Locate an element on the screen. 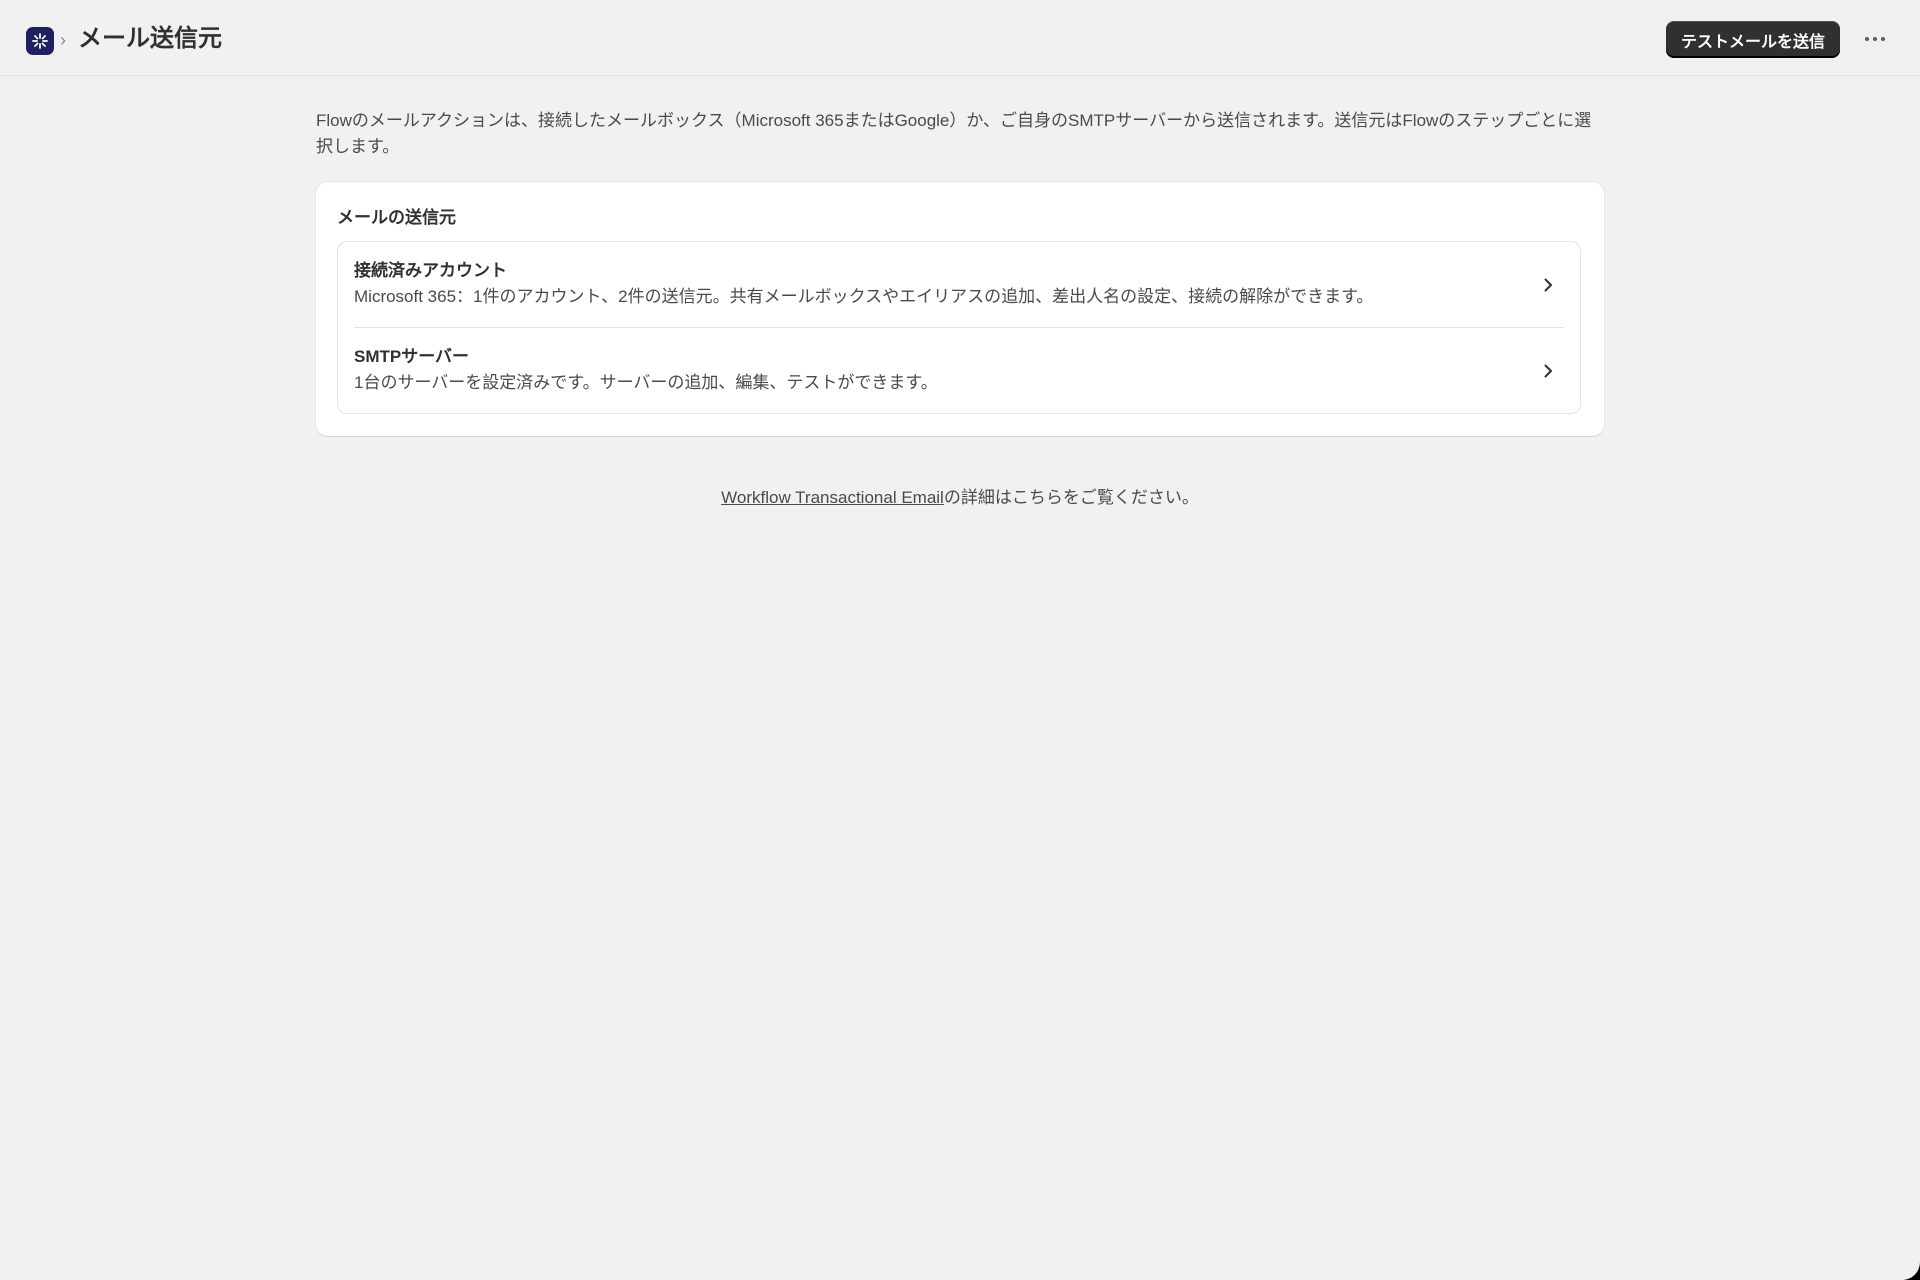 The image size is (1920, 1280). flow-logo-icon is located at coordinates (40, 41).